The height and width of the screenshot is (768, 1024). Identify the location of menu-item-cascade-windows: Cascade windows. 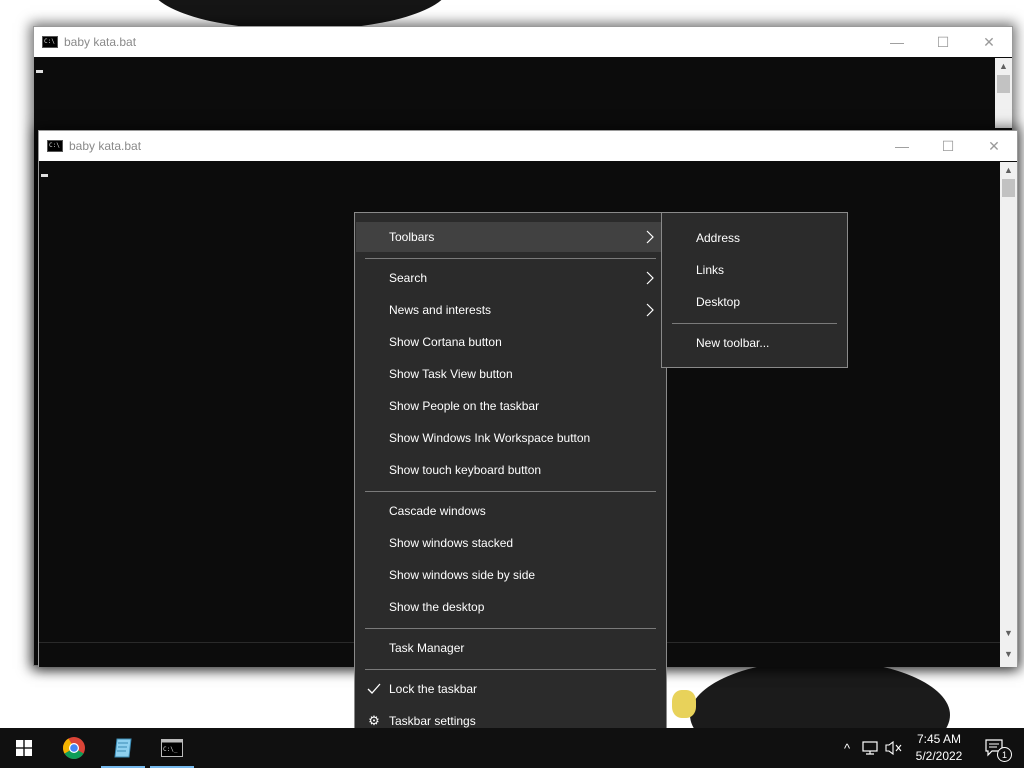
(510, 511).